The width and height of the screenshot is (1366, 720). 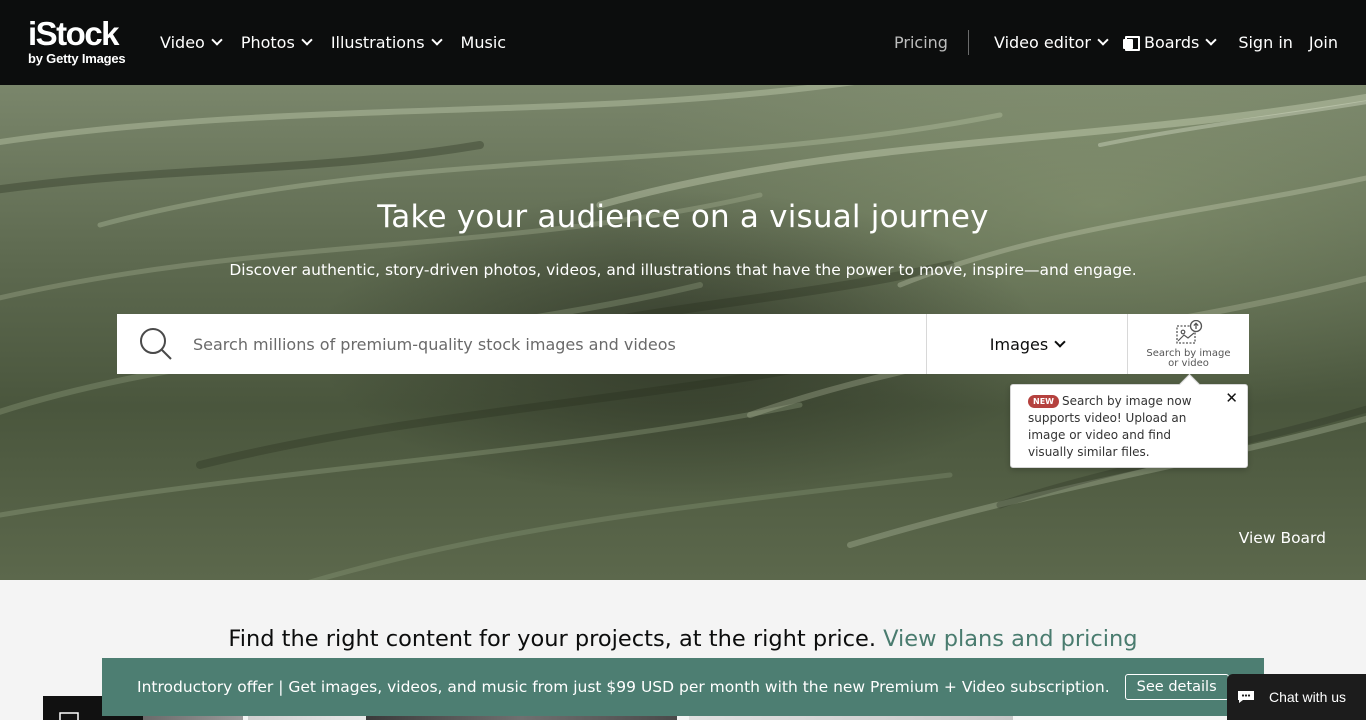 I want to click on join-link: Join, so click(x=1323, y=42).